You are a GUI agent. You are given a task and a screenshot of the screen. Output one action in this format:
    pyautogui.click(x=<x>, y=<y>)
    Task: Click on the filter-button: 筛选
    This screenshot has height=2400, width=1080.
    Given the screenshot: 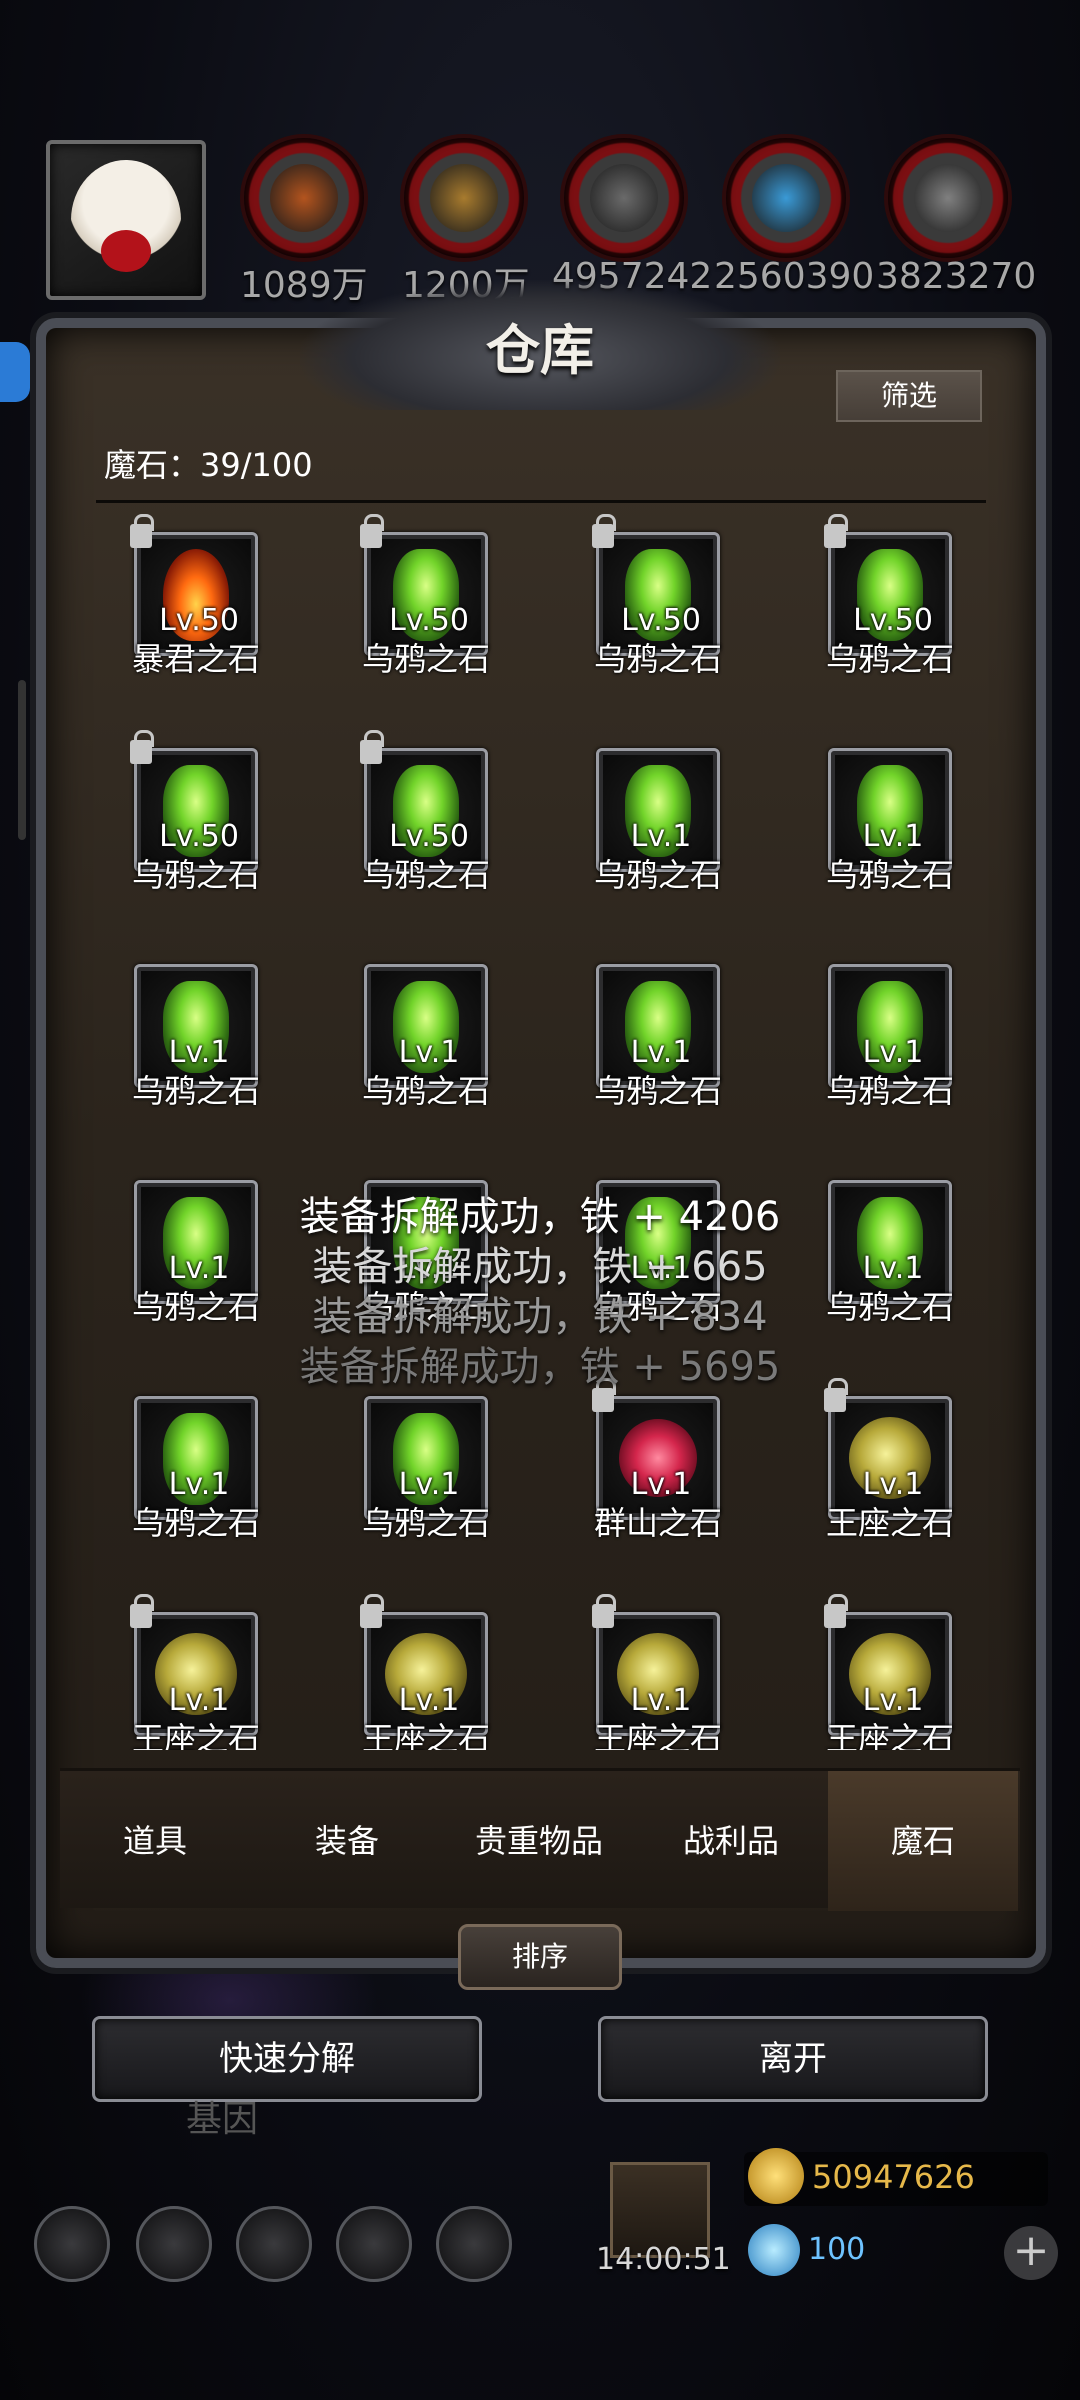 What is the action you would take?
    pyautogui.click(x=909, y=396)
    